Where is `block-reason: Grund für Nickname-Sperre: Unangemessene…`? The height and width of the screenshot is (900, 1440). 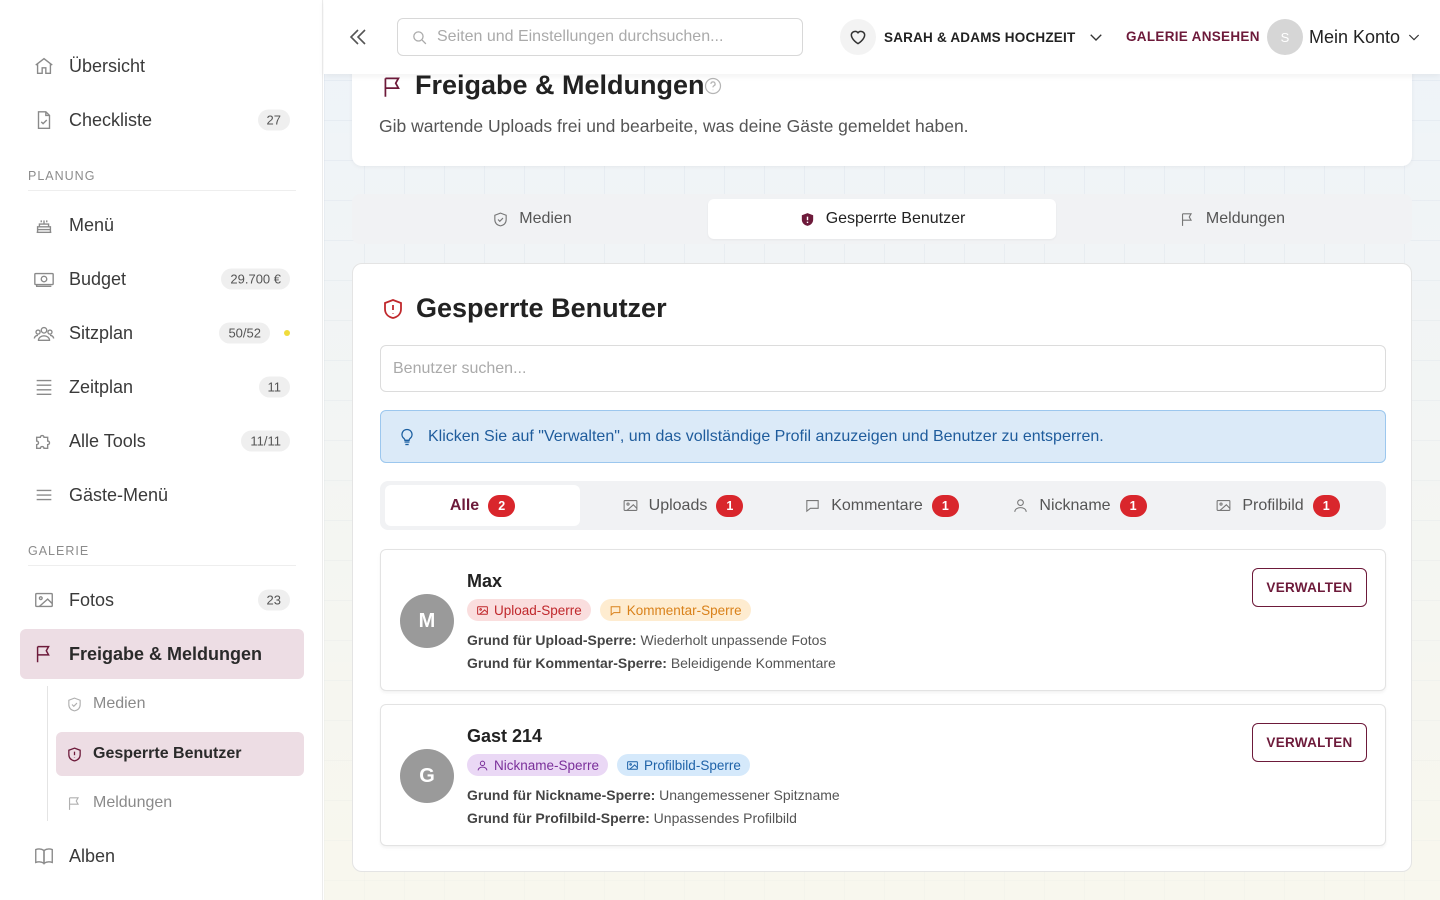 block-reason: Grund für Nickname-Sperre: Unangemessene… is located at coordinates (653, 795).